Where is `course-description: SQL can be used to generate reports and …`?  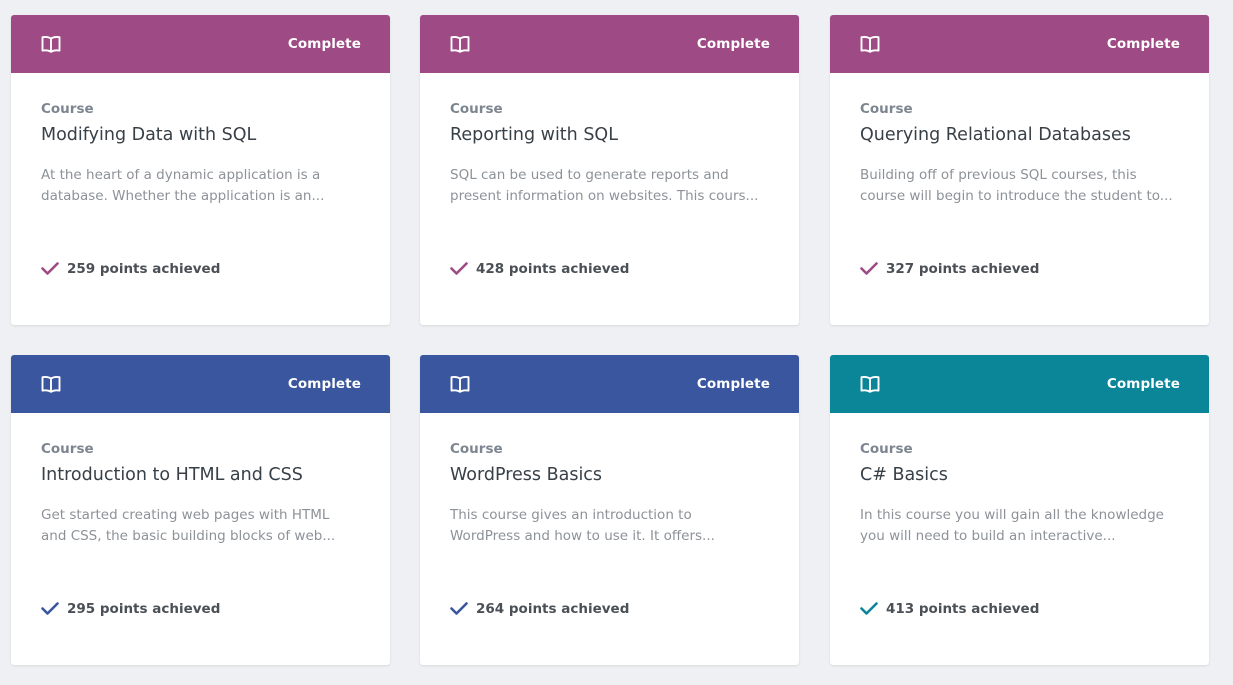
course-description: SQL can be used to generate reports and … is located at coordinates (611, 186).